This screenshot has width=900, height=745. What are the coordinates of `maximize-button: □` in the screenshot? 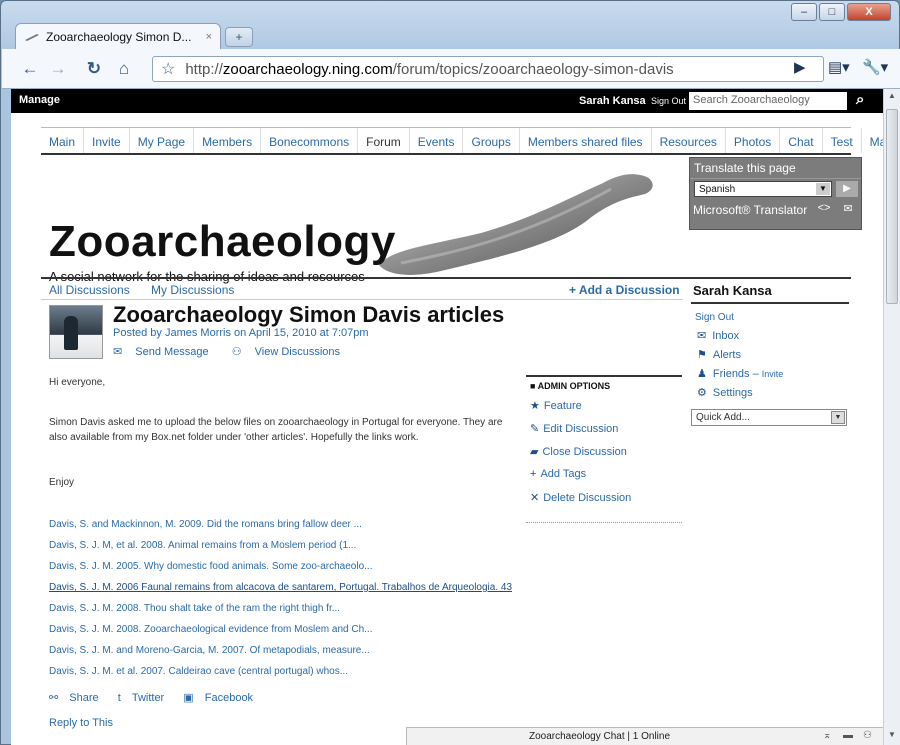 It's located at (832, 12).